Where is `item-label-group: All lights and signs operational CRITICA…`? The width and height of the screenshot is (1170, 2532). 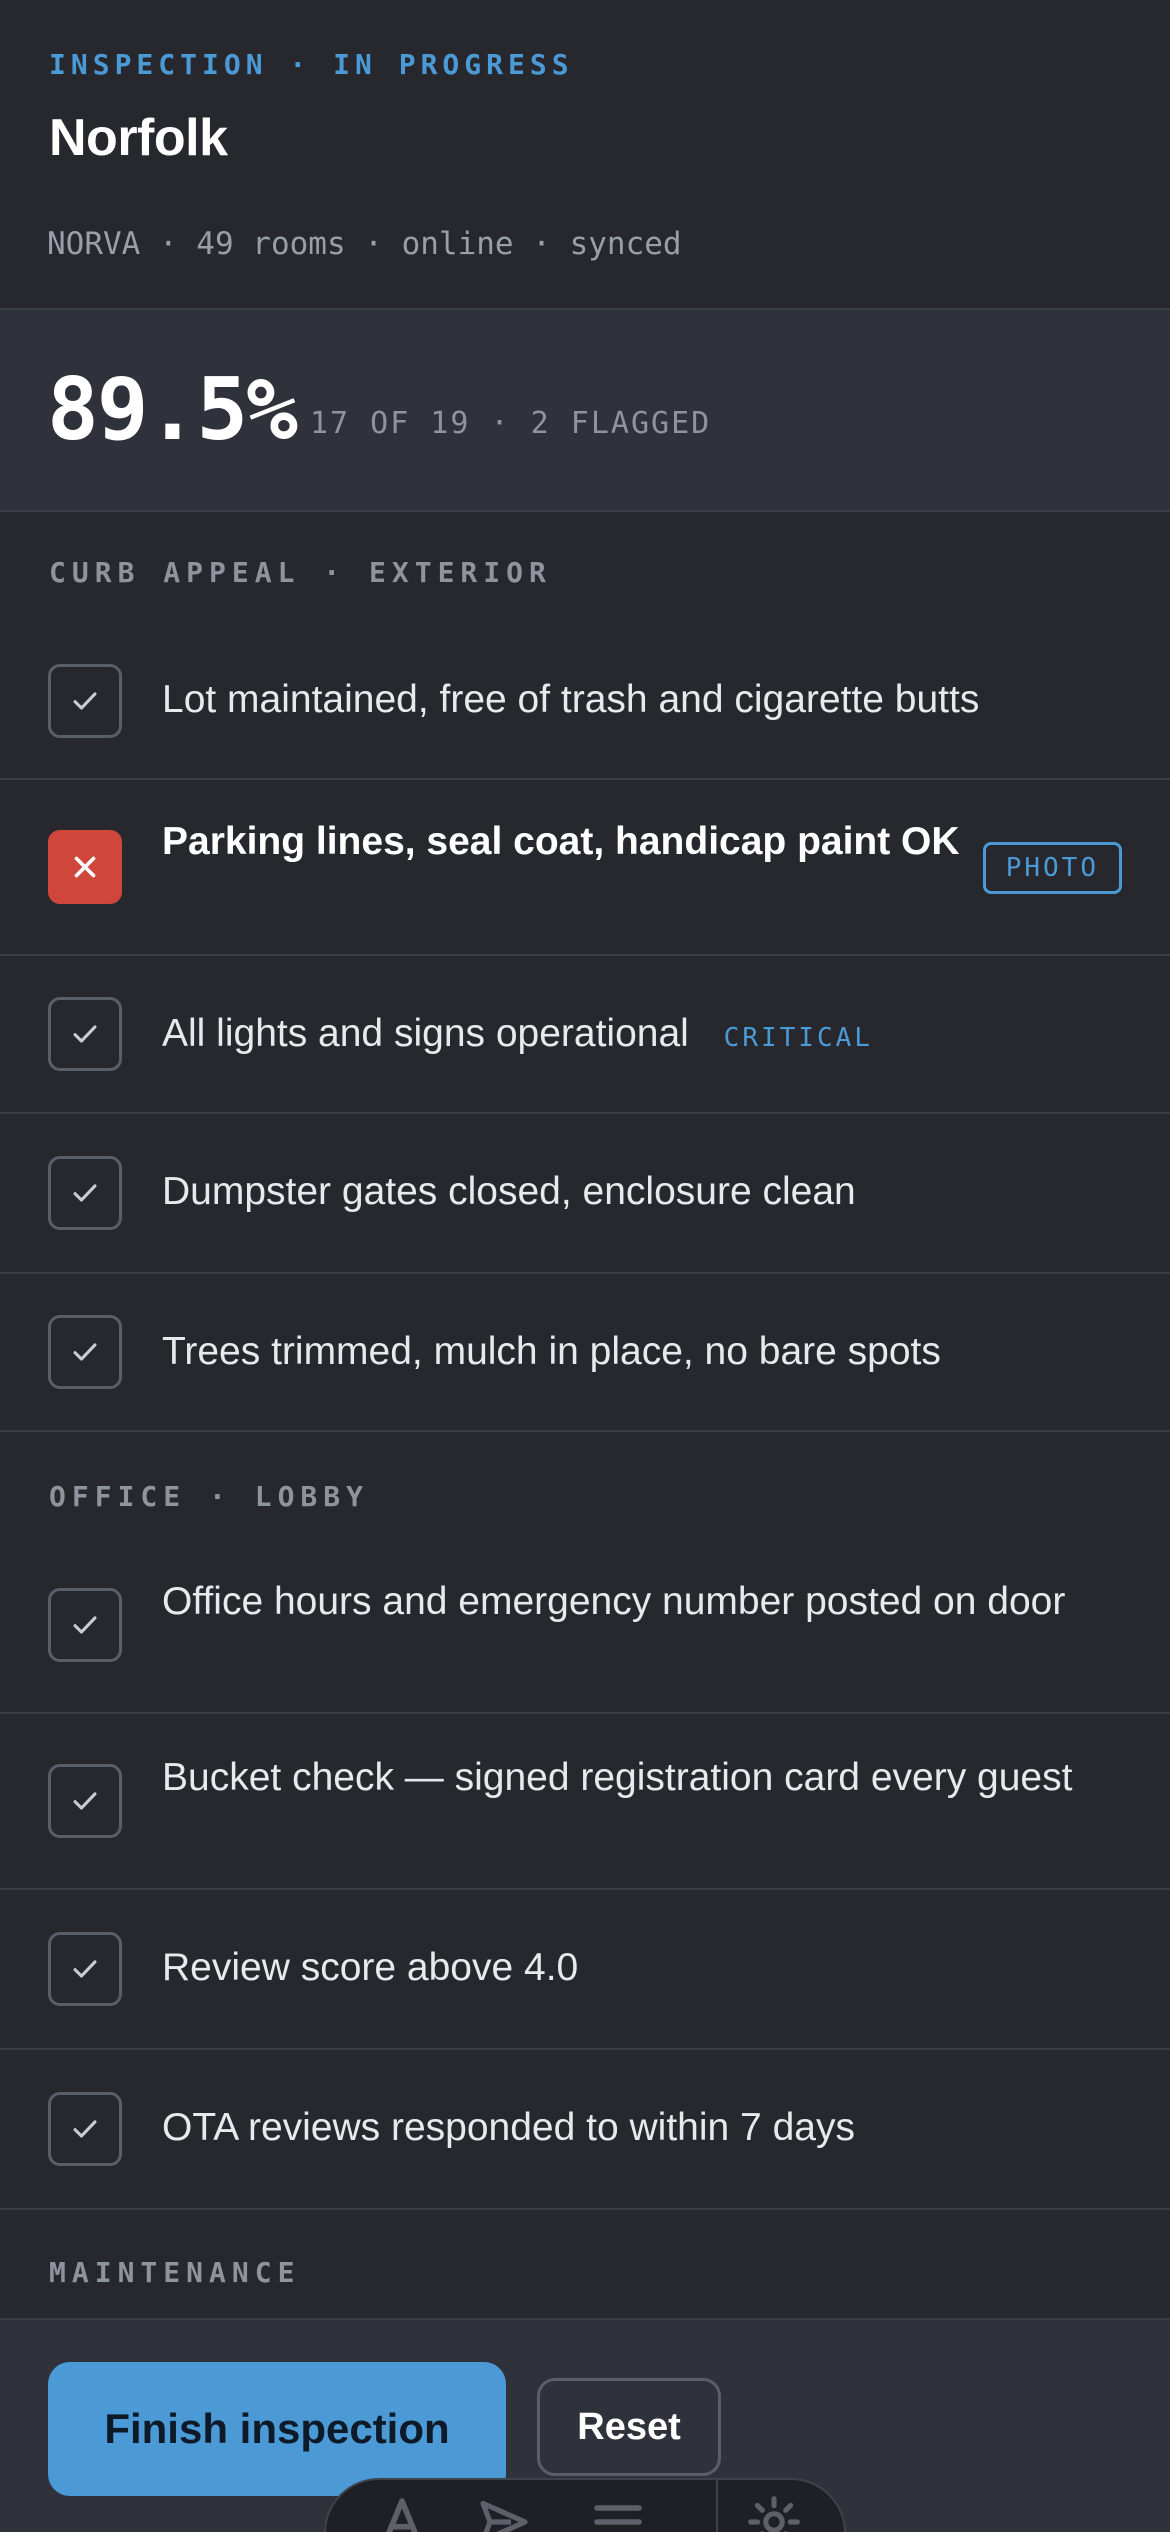
item-label-group: All lights and signs operational CRITICA… is located at coordinates (517, 1036).